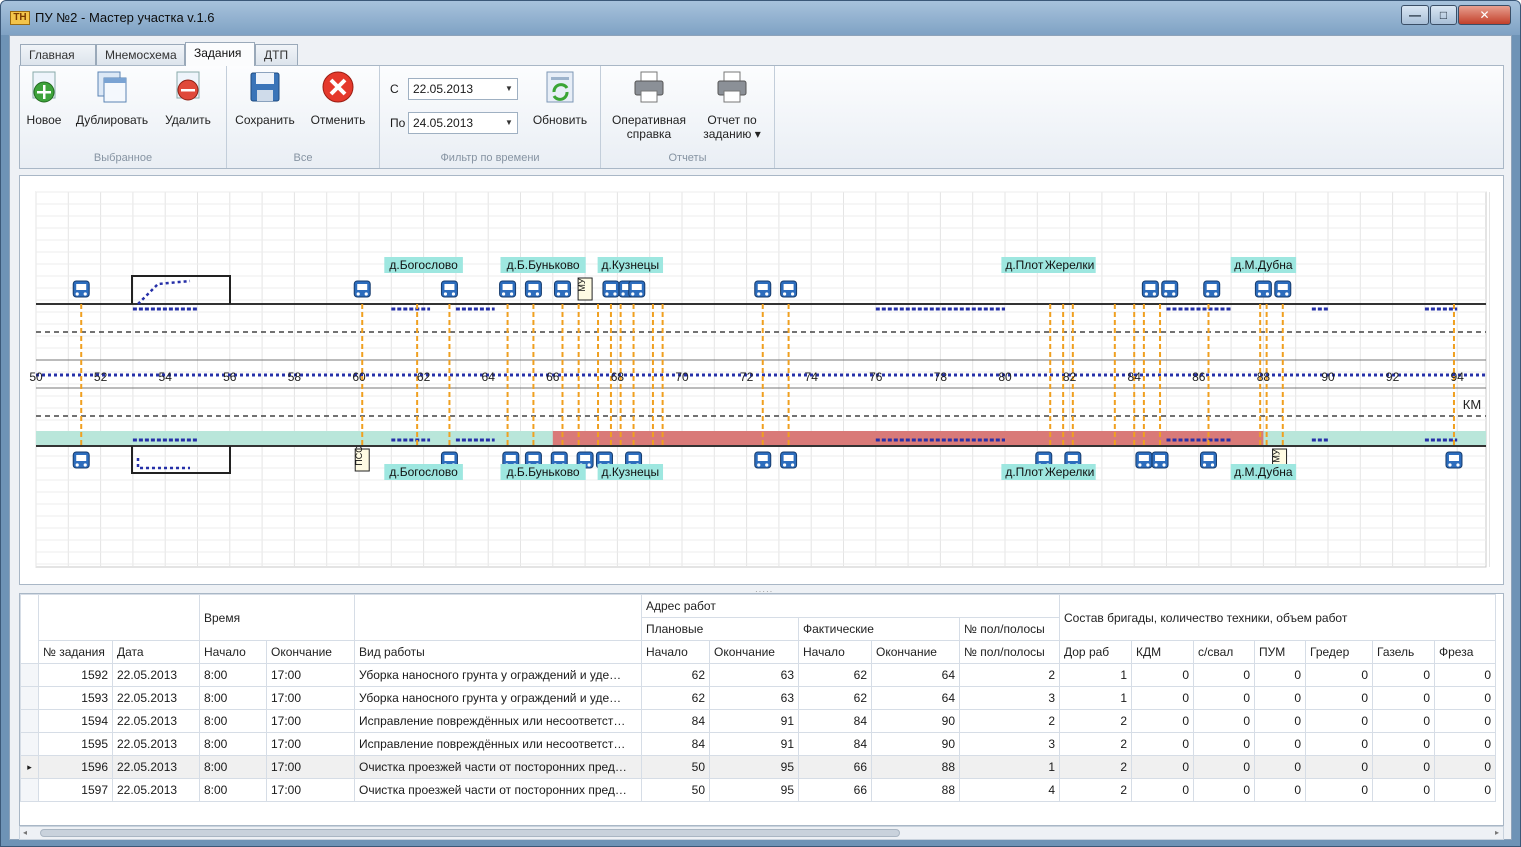  What do you see at coordinates (156, 652) in the screenshot?
I see `column-header: Дата` at bounding box center [156, 652].